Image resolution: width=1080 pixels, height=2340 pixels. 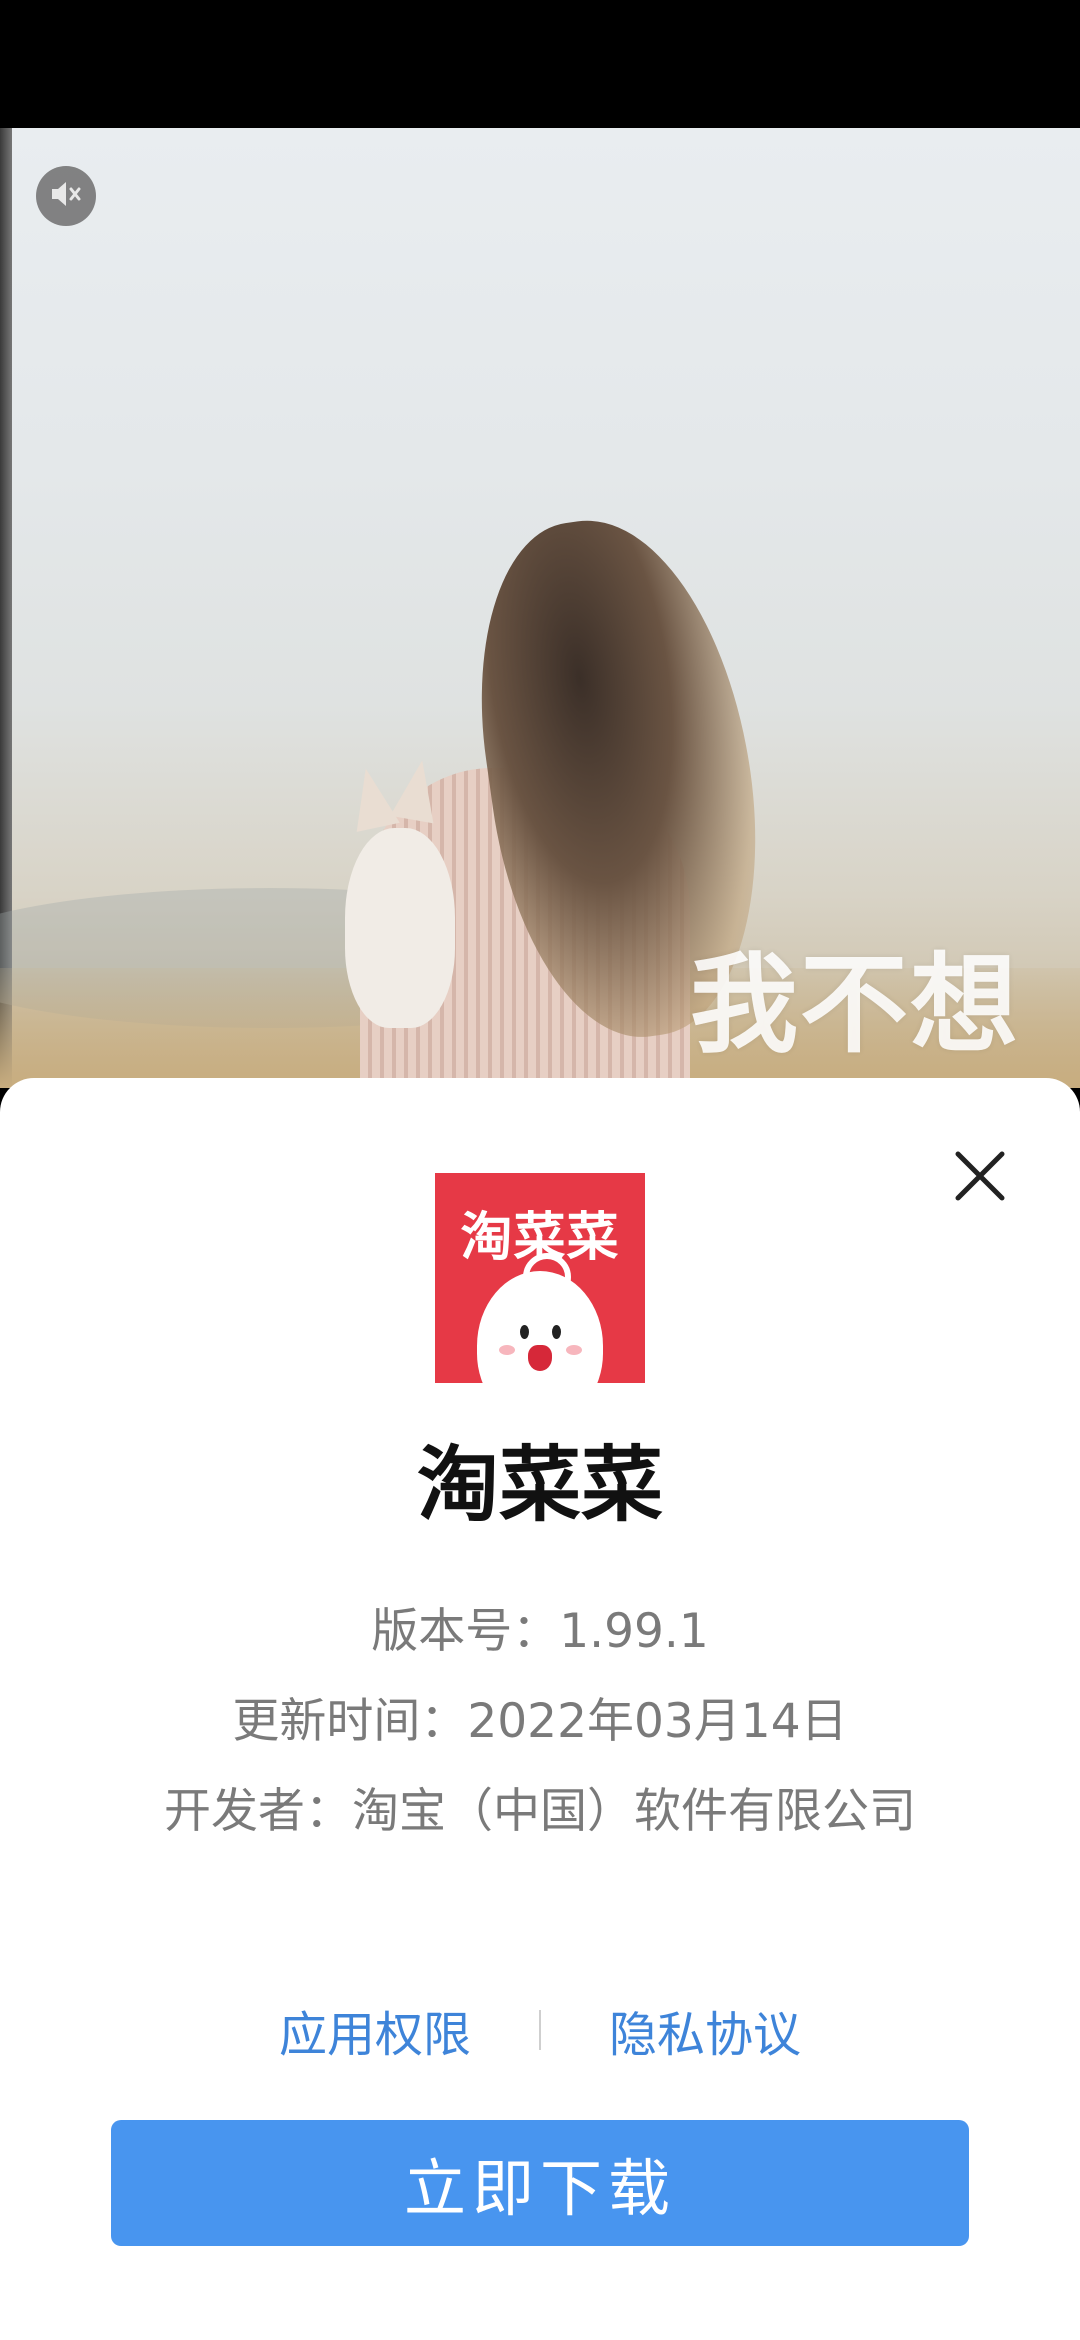 What do you see at coordinates (540, 1358) in the screenshot?
I see `chick-beak` at bounding box center [540, 1358].